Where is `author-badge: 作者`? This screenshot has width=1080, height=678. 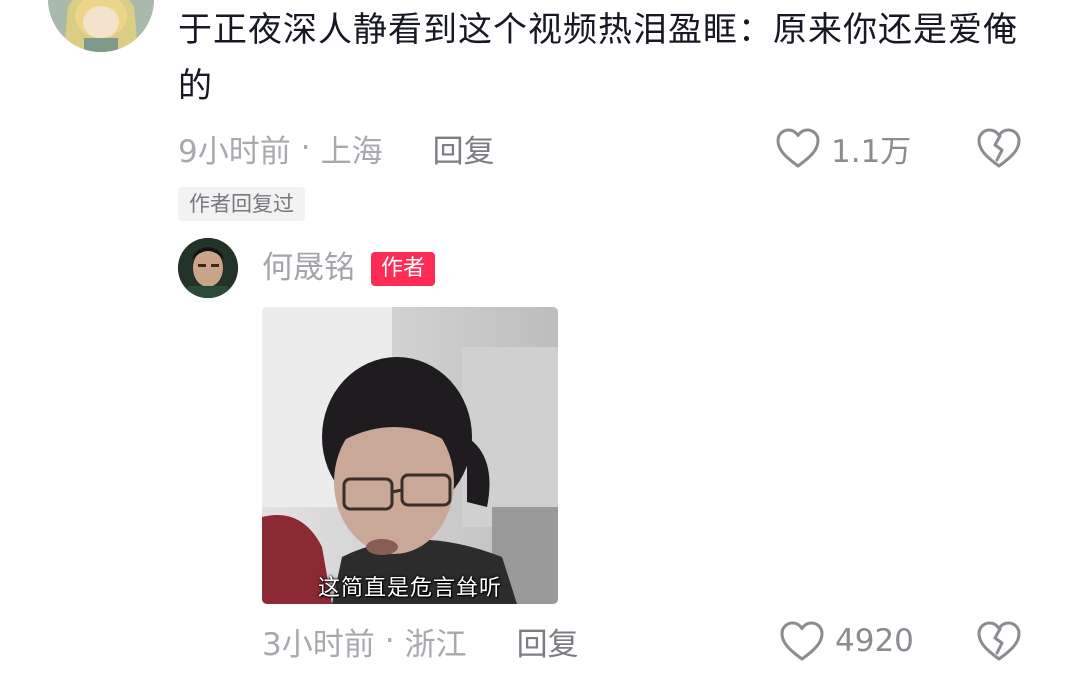
author-badge: 作者 is located at coordinates (403, 269).